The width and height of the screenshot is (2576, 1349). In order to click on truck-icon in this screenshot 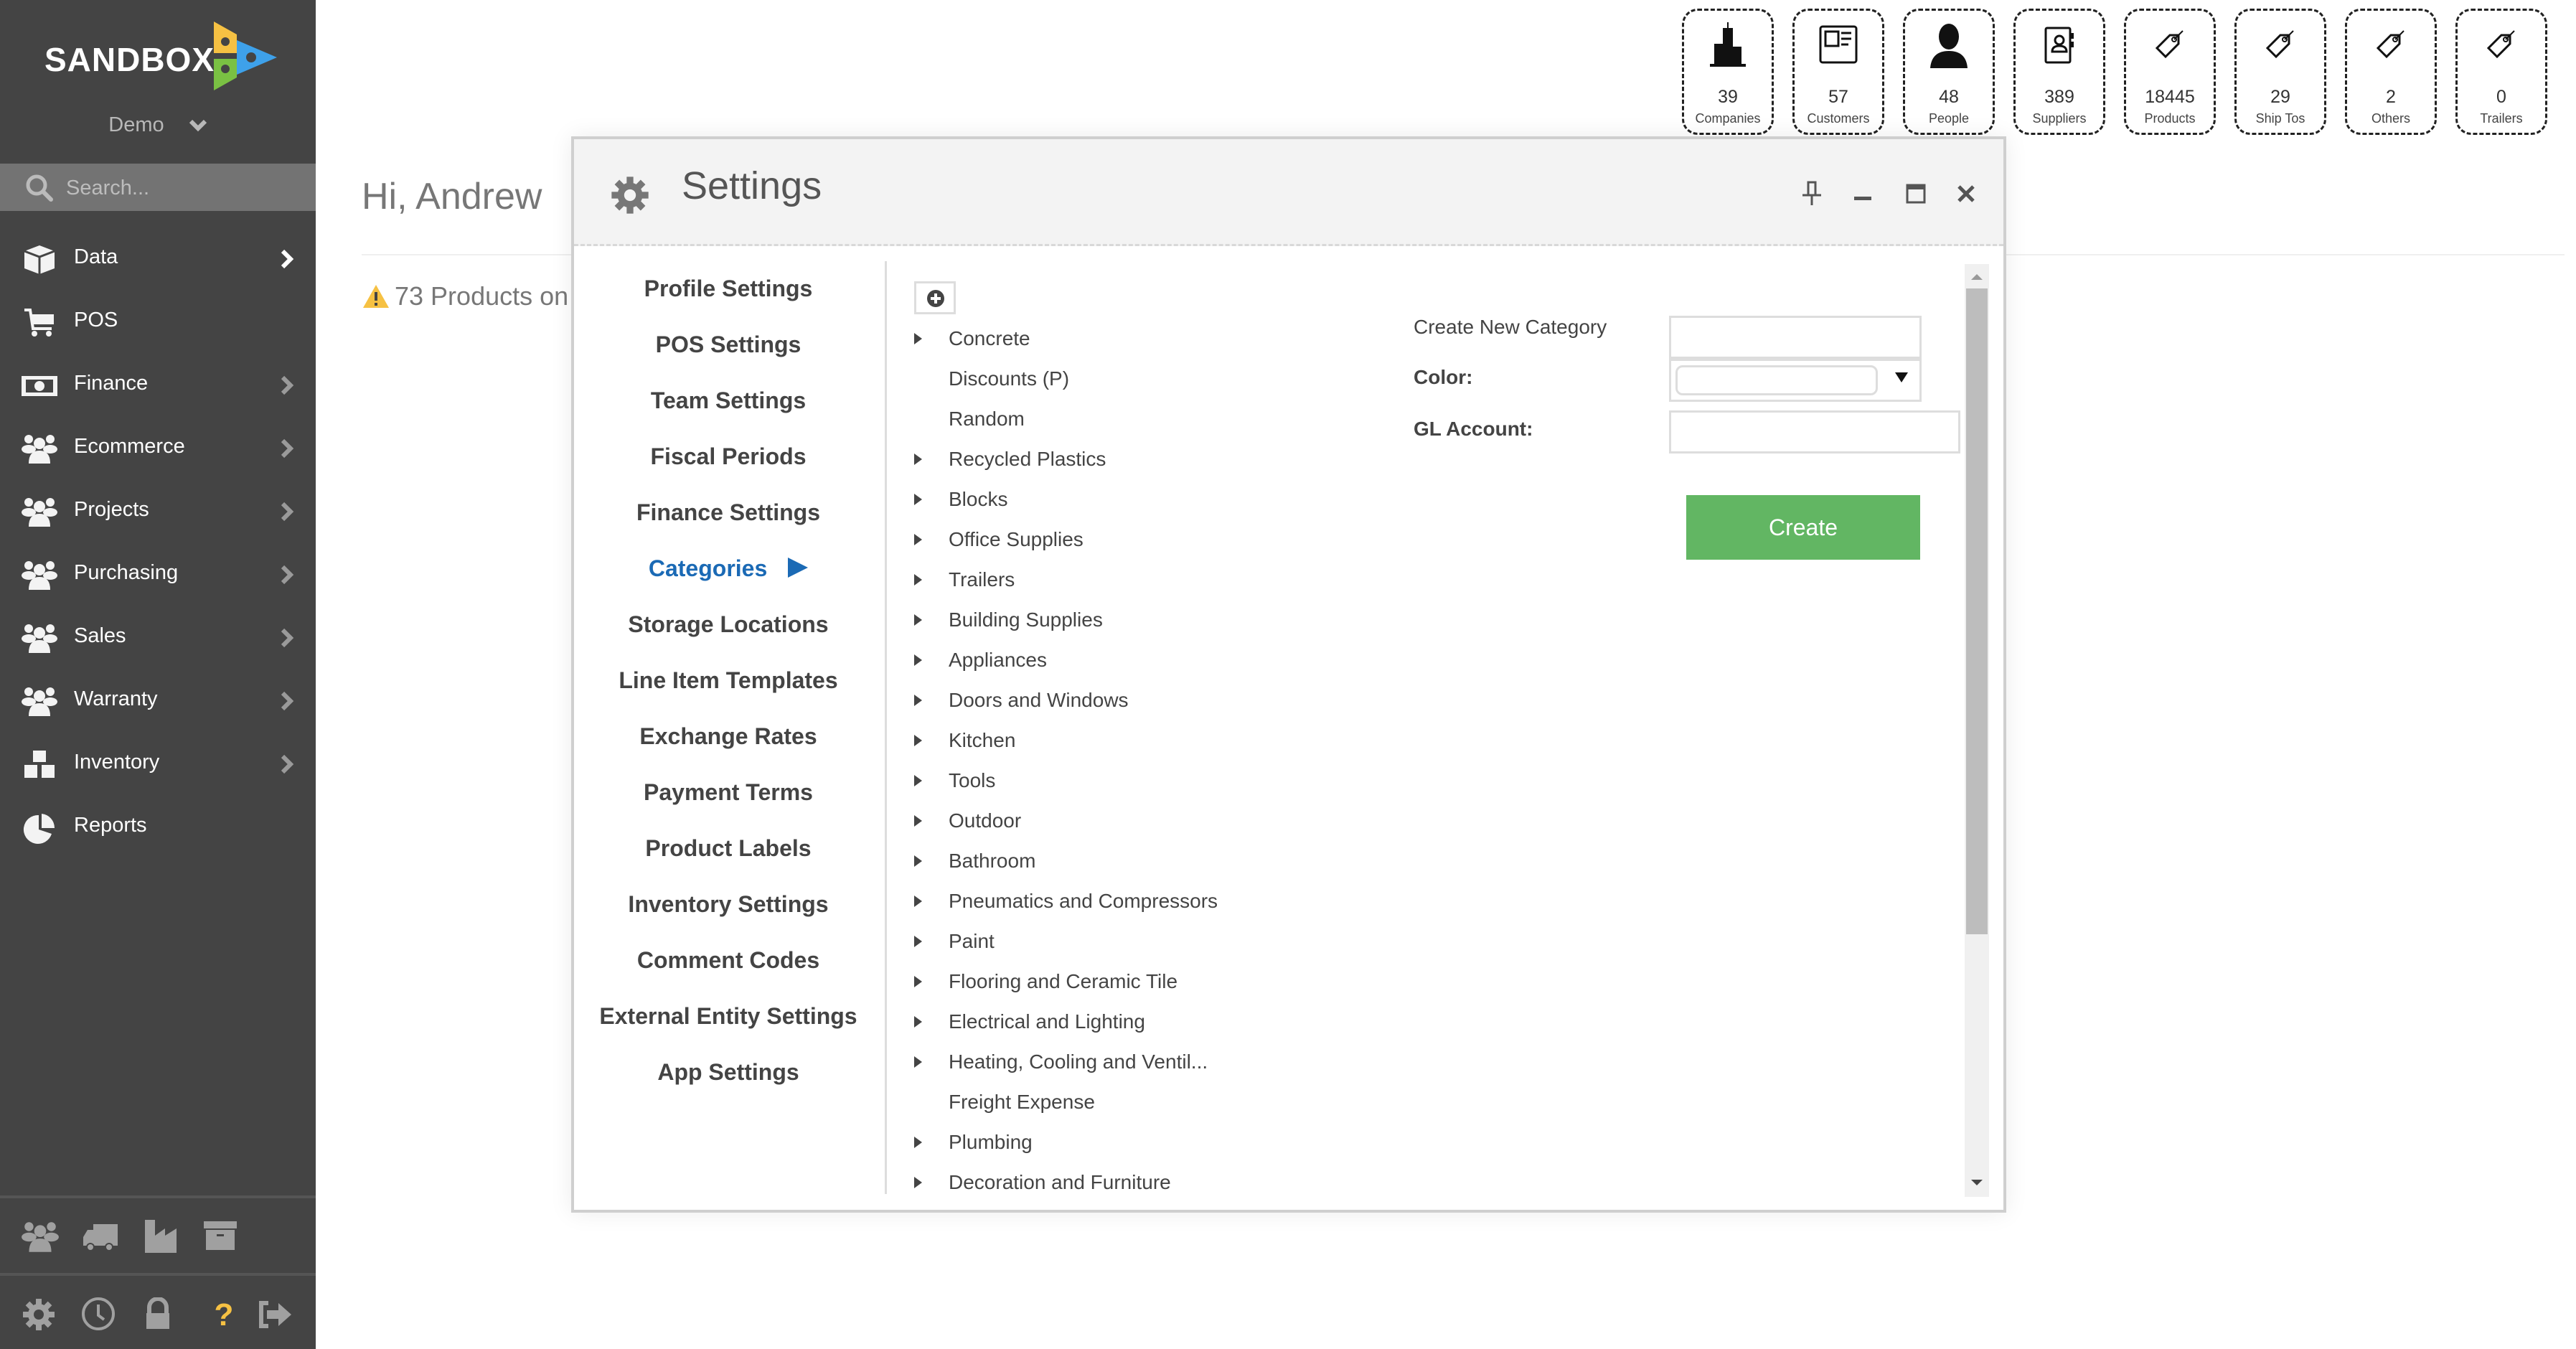, I will do `click(100, 1237)`.